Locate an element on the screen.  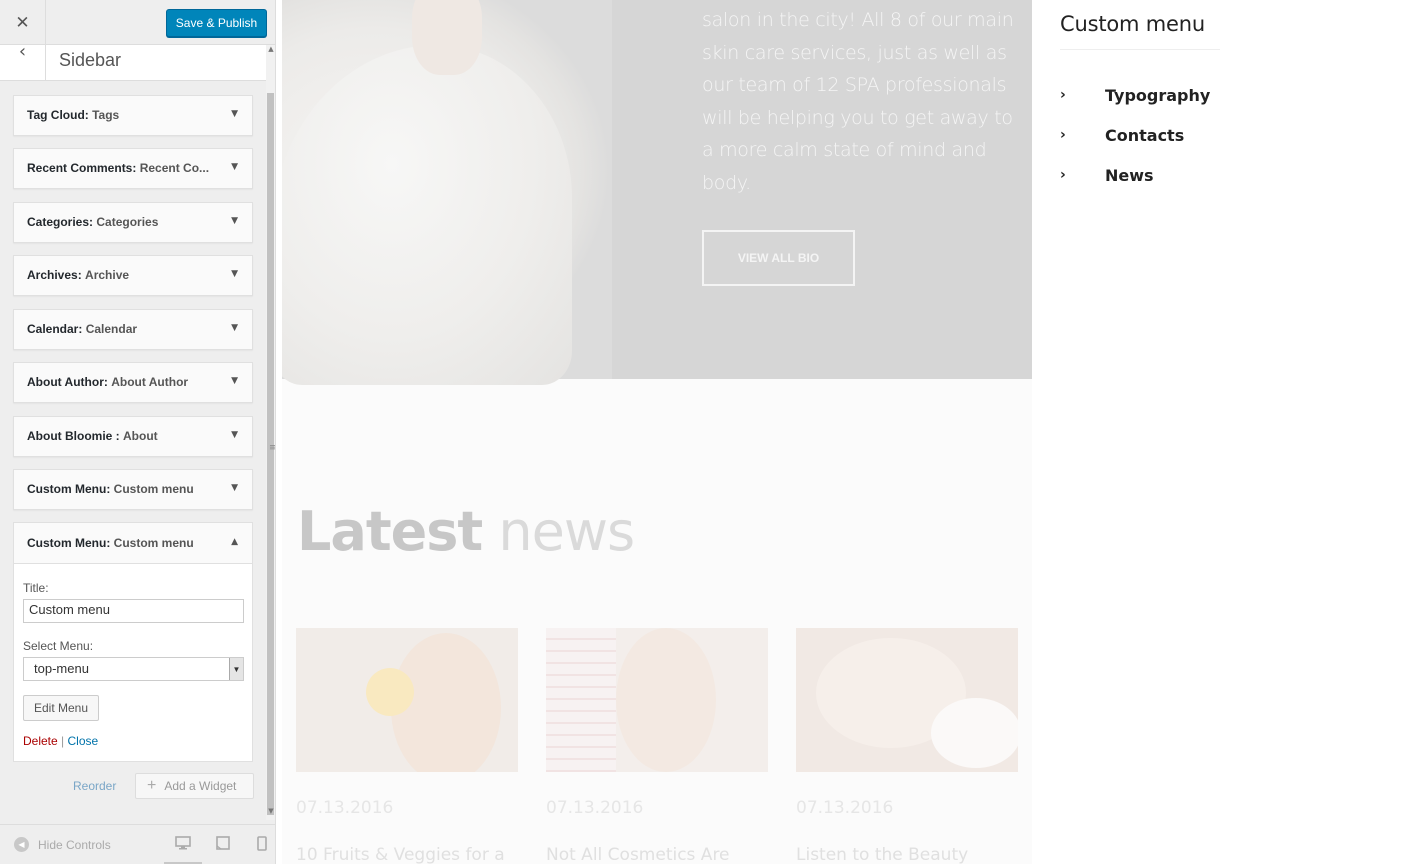
menu-item-label: Contacts is located at coordinates (1144, 135).